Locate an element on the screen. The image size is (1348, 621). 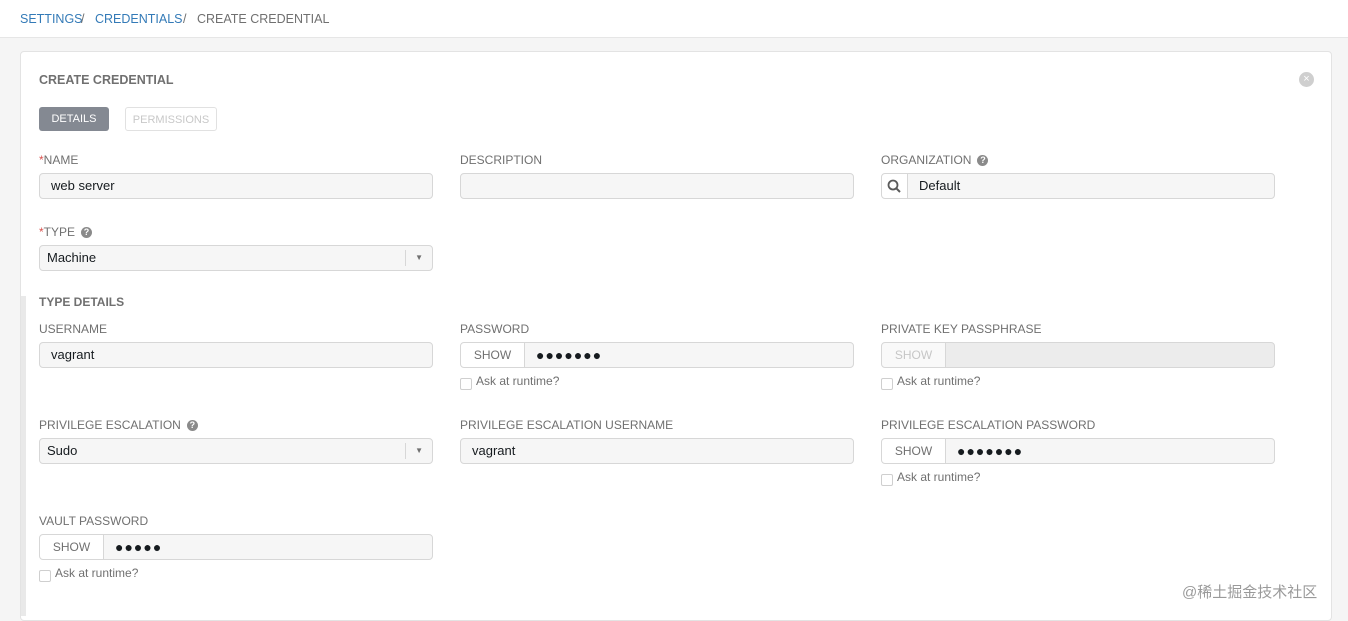
description-label: DESCRIPTION is located at coordinates (501, 160).